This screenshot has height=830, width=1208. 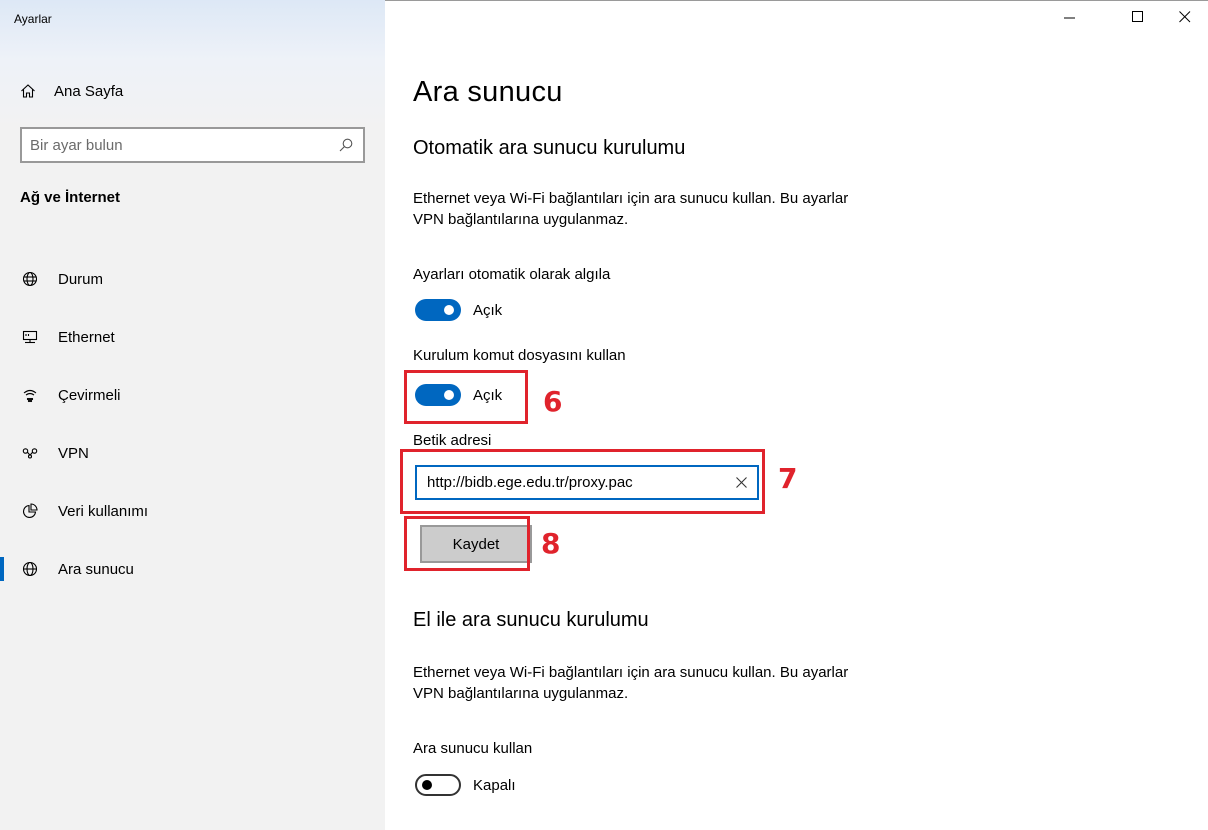 I want to click on sidebar-item-veri-kullanimi: Veri kullanımı, so click(x=192, y=511).